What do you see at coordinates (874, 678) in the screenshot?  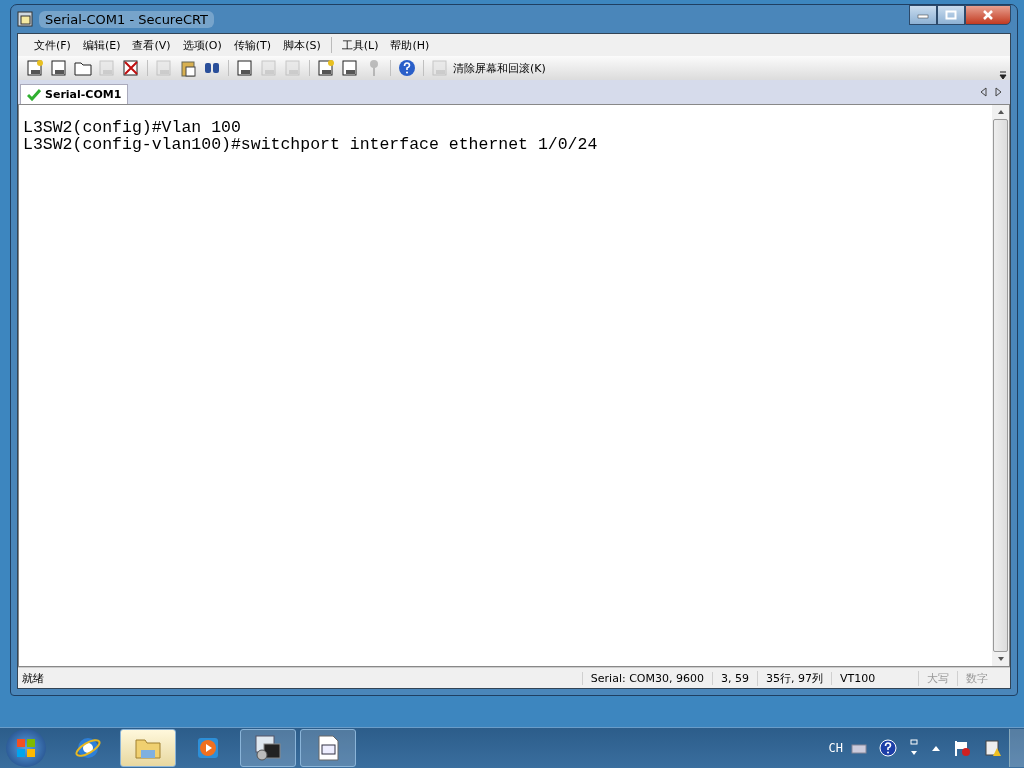 I see `status-field: VT100` at bounding box center [874, 678].